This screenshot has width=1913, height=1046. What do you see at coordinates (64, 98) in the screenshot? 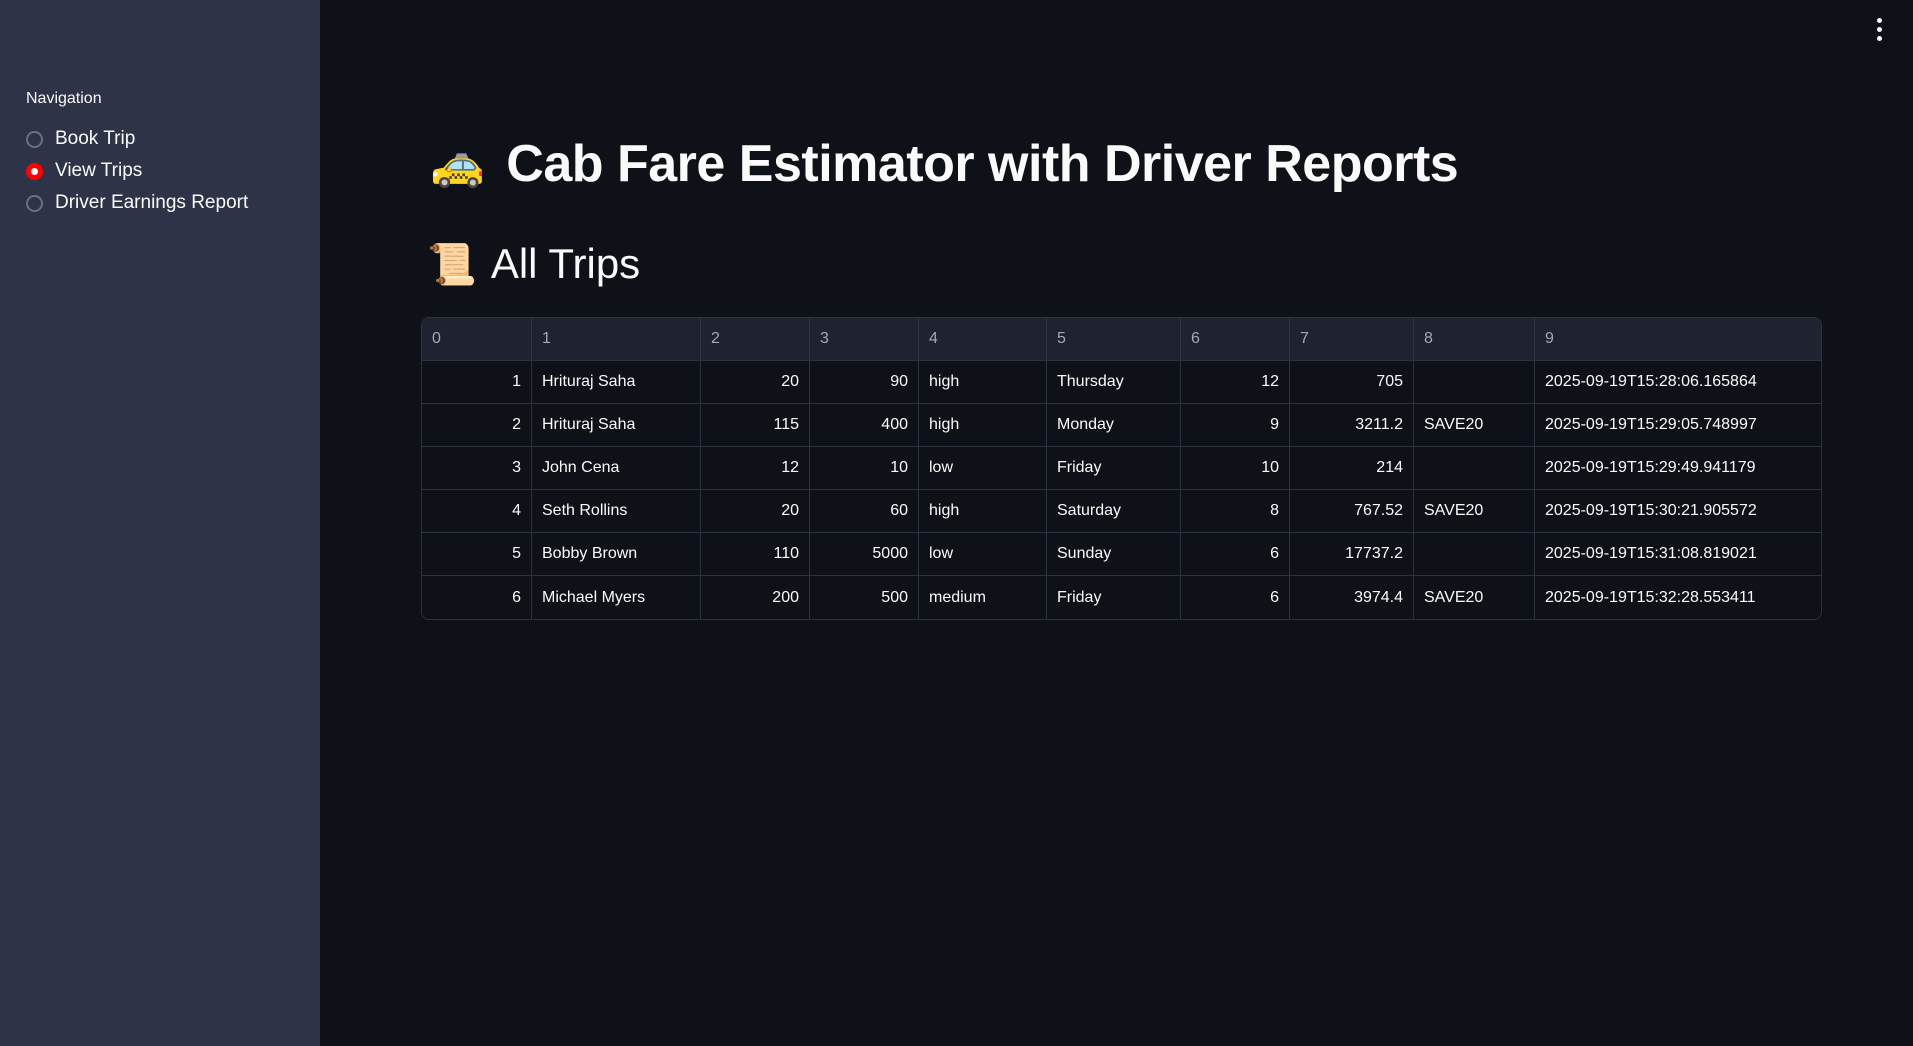
I see `navigation-label: Navigation` at bounding box center [64, 98].